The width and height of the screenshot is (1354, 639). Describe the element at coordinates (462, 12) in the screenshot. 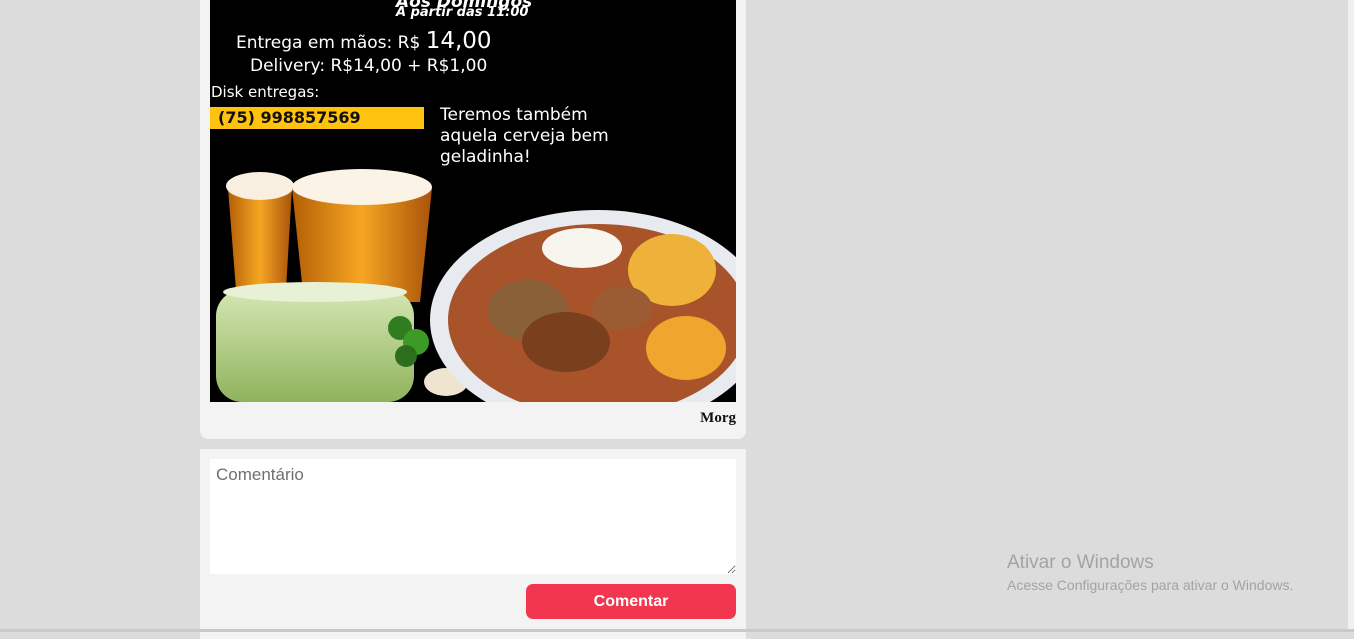

I see `flyer-time: A partir das 11:00` at that location.